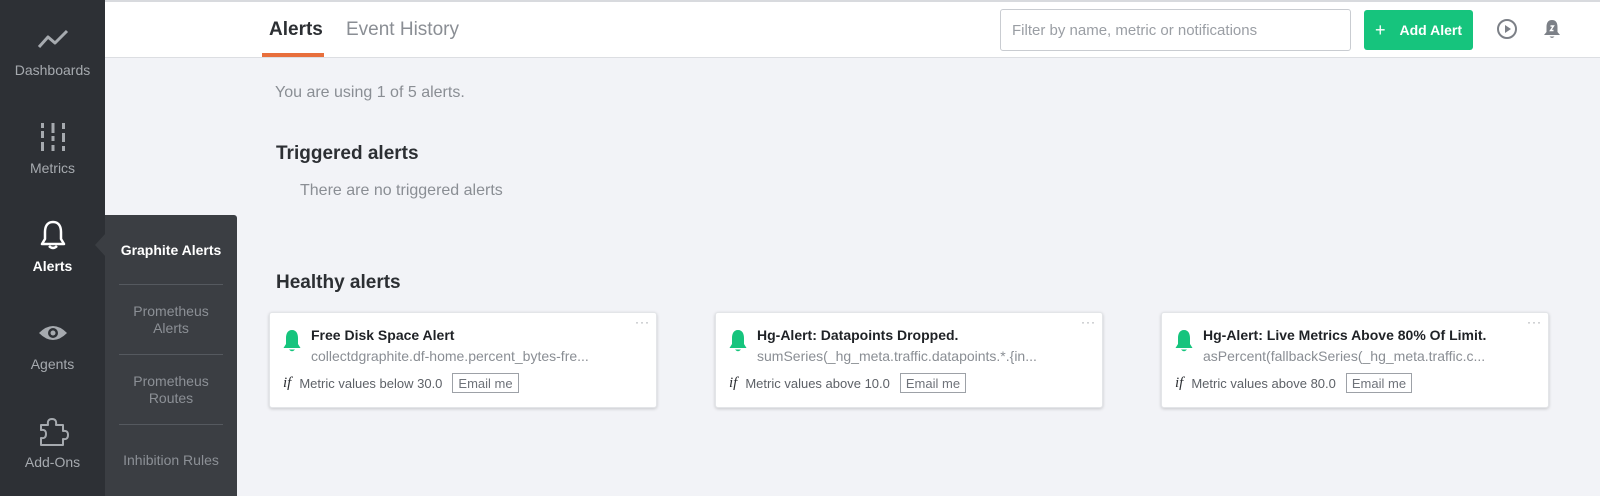 This screenshot has width=1600, height=496. I want to click on healthy-alerts-heading: Healthy alerts, so click(338, 282).